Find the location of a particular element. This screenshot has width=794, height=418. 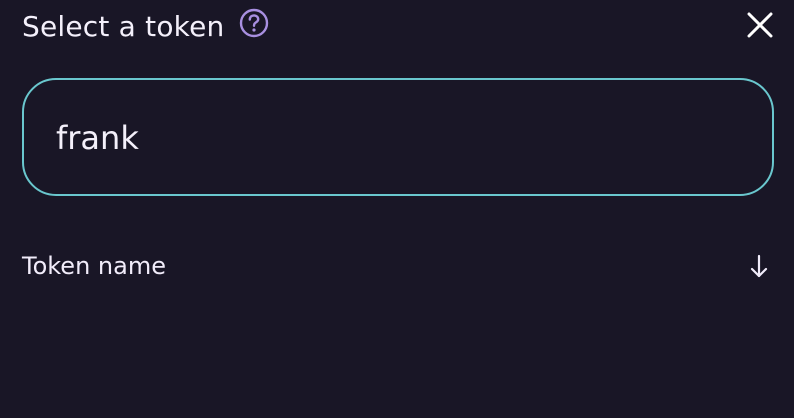

modal-header: Select a token is located at coordinates (398, 28).